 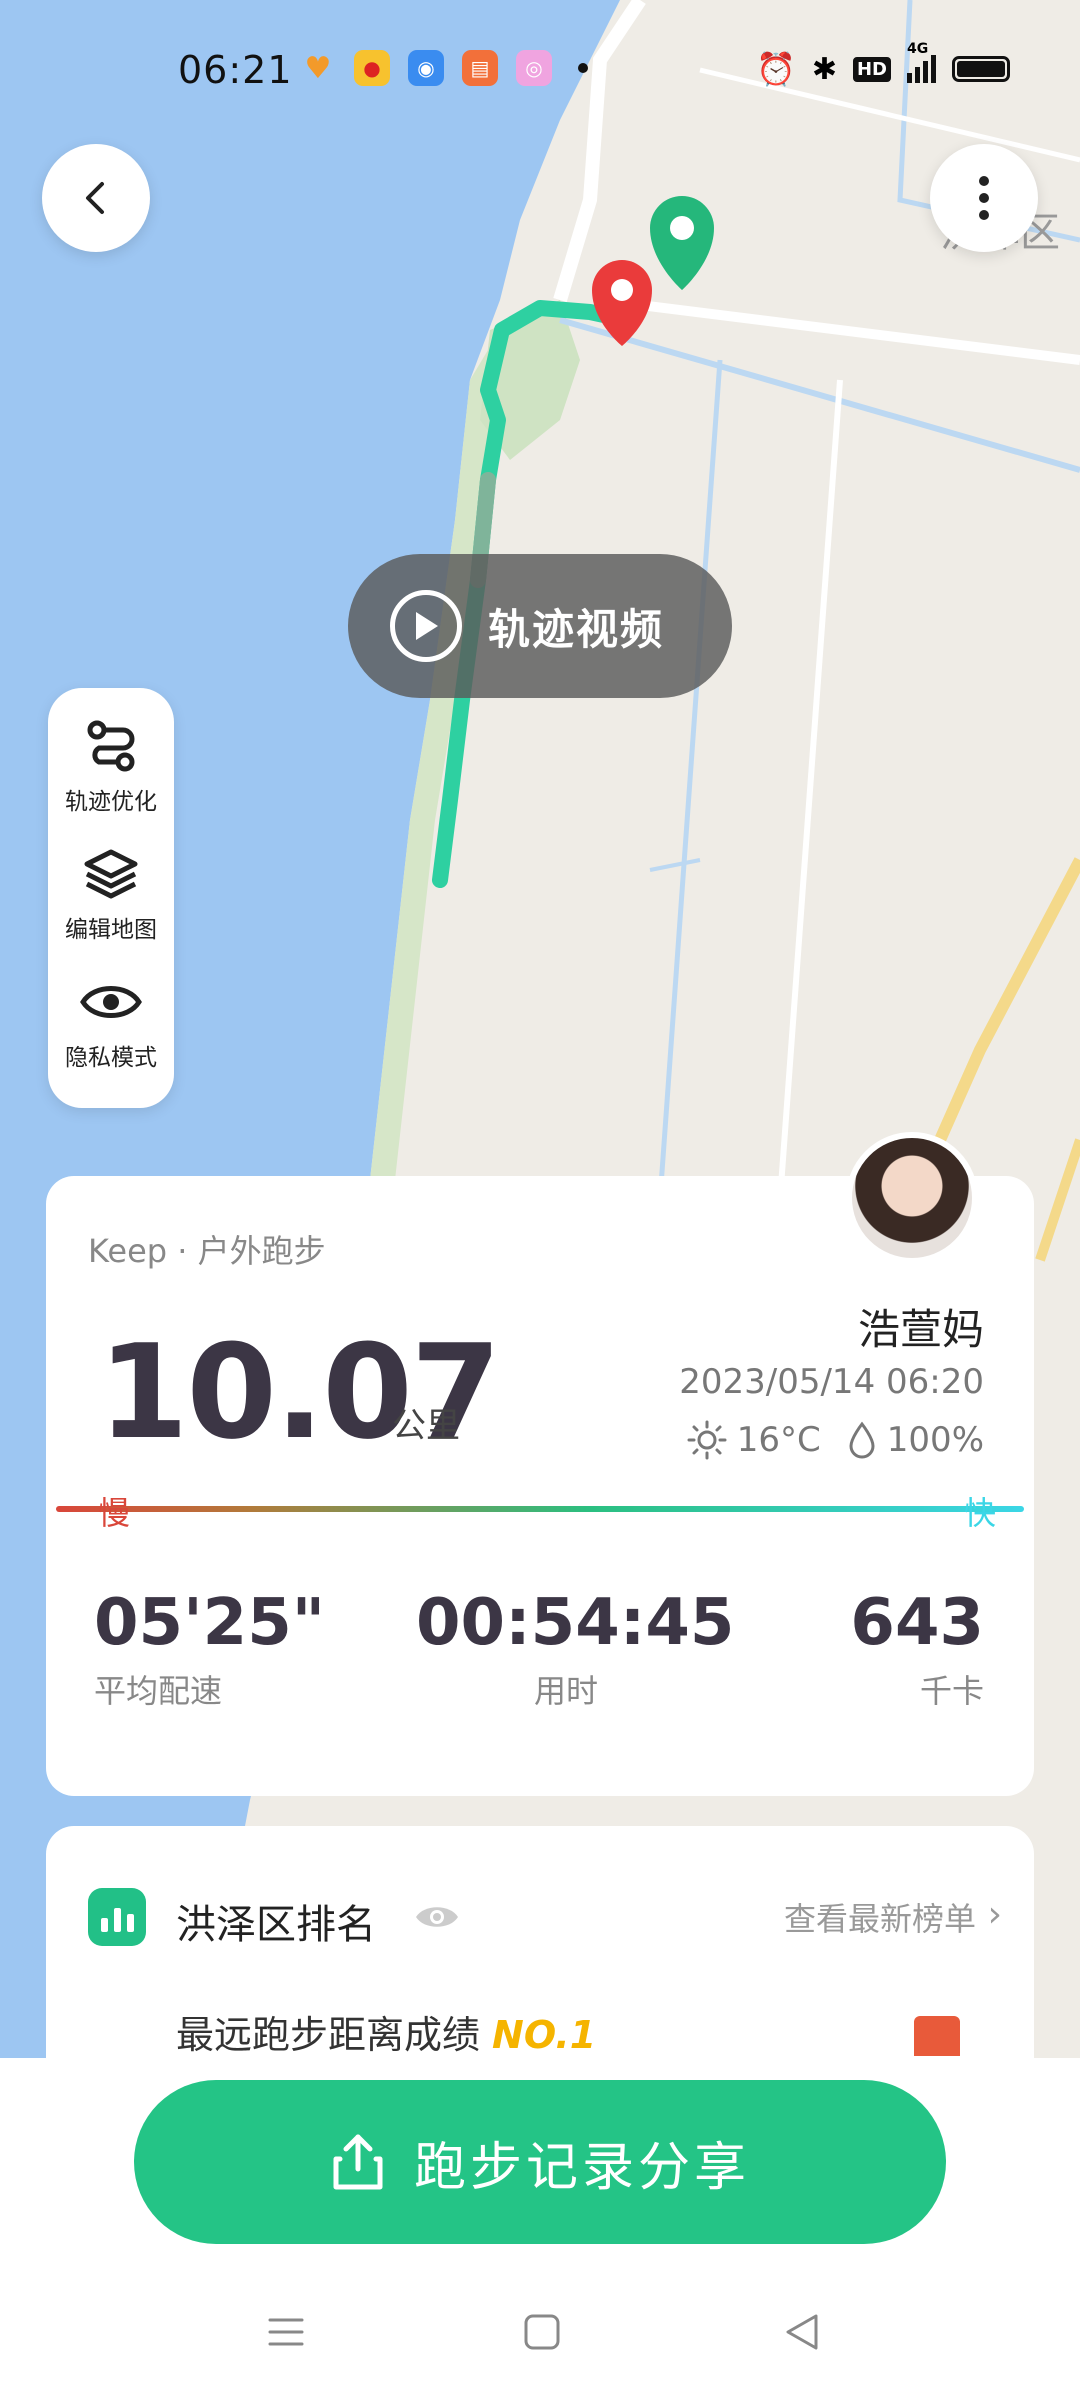 I want to click on bar-chart-icon, so click(x=117, y=1917).